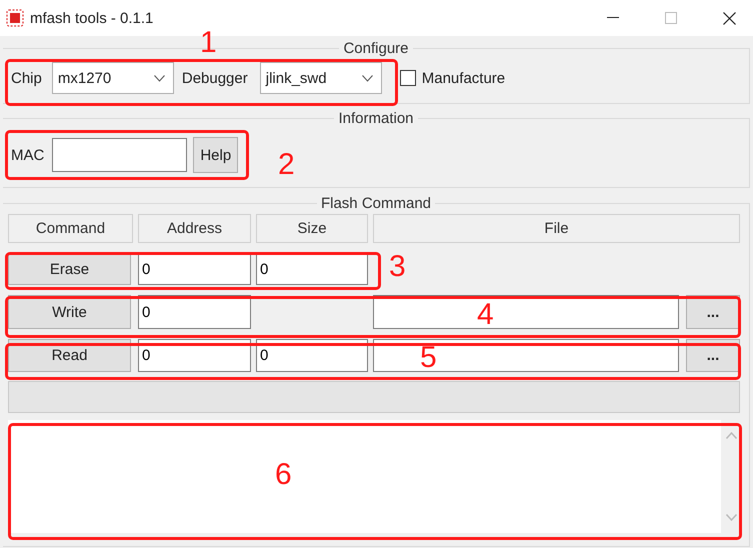 This screenshot has height=548, width=753. I want to click on app-icon, so click(15, 18).